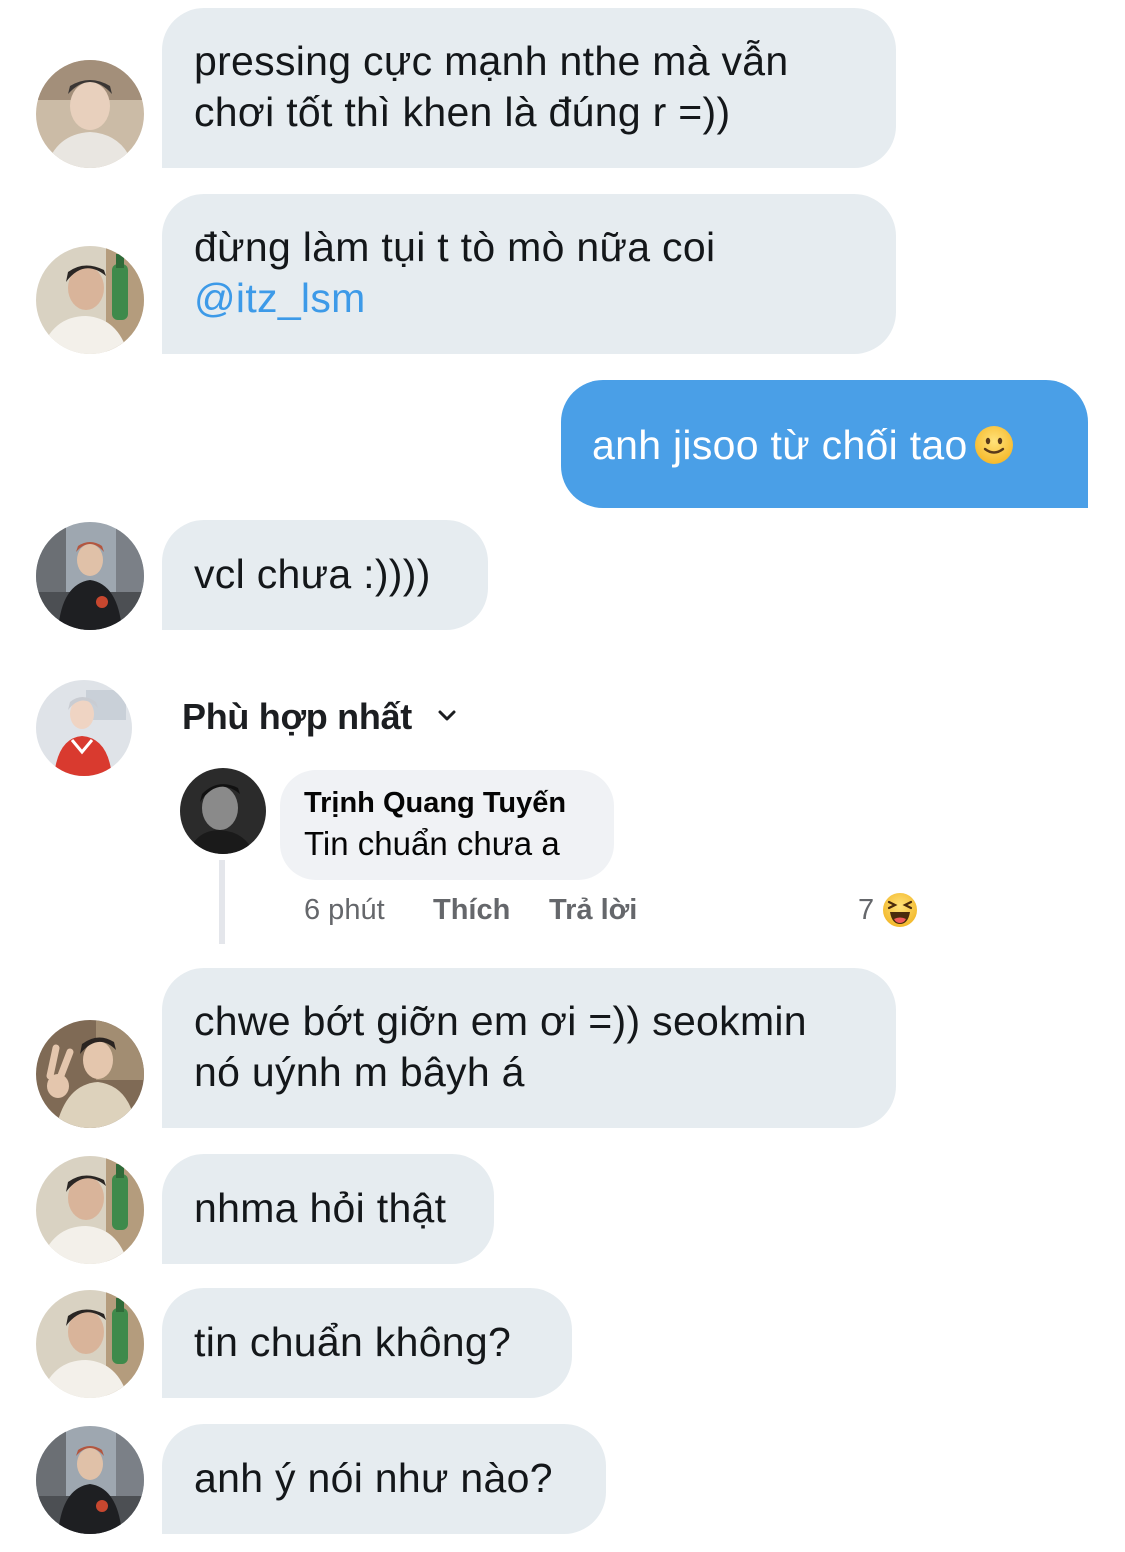 The image size is (1125, 1552). I want to click on message-bubble: vcl chưa :)))), so click(325, 575).